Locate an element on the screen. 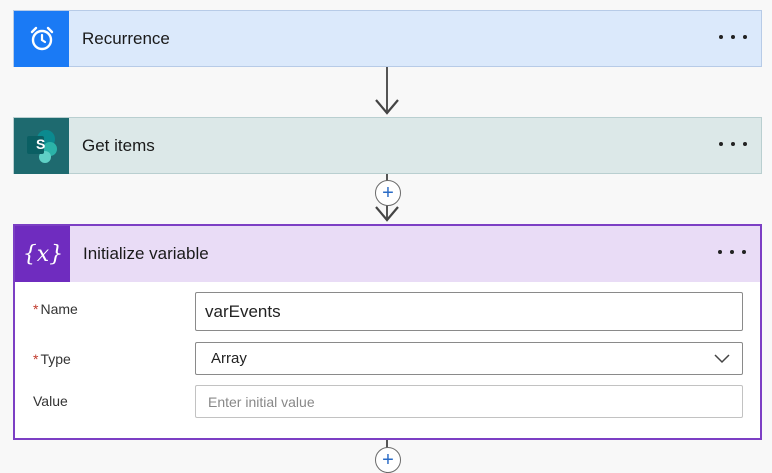 This screenshot has height=473, width=772. initialize-variable-header: {x} Initialize variable is located at coordinates (387, 254).